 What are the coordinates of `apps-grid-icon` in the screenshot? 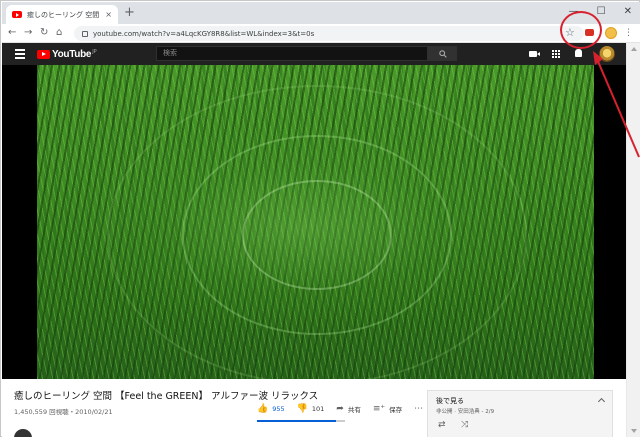 It's located at (556, 54).